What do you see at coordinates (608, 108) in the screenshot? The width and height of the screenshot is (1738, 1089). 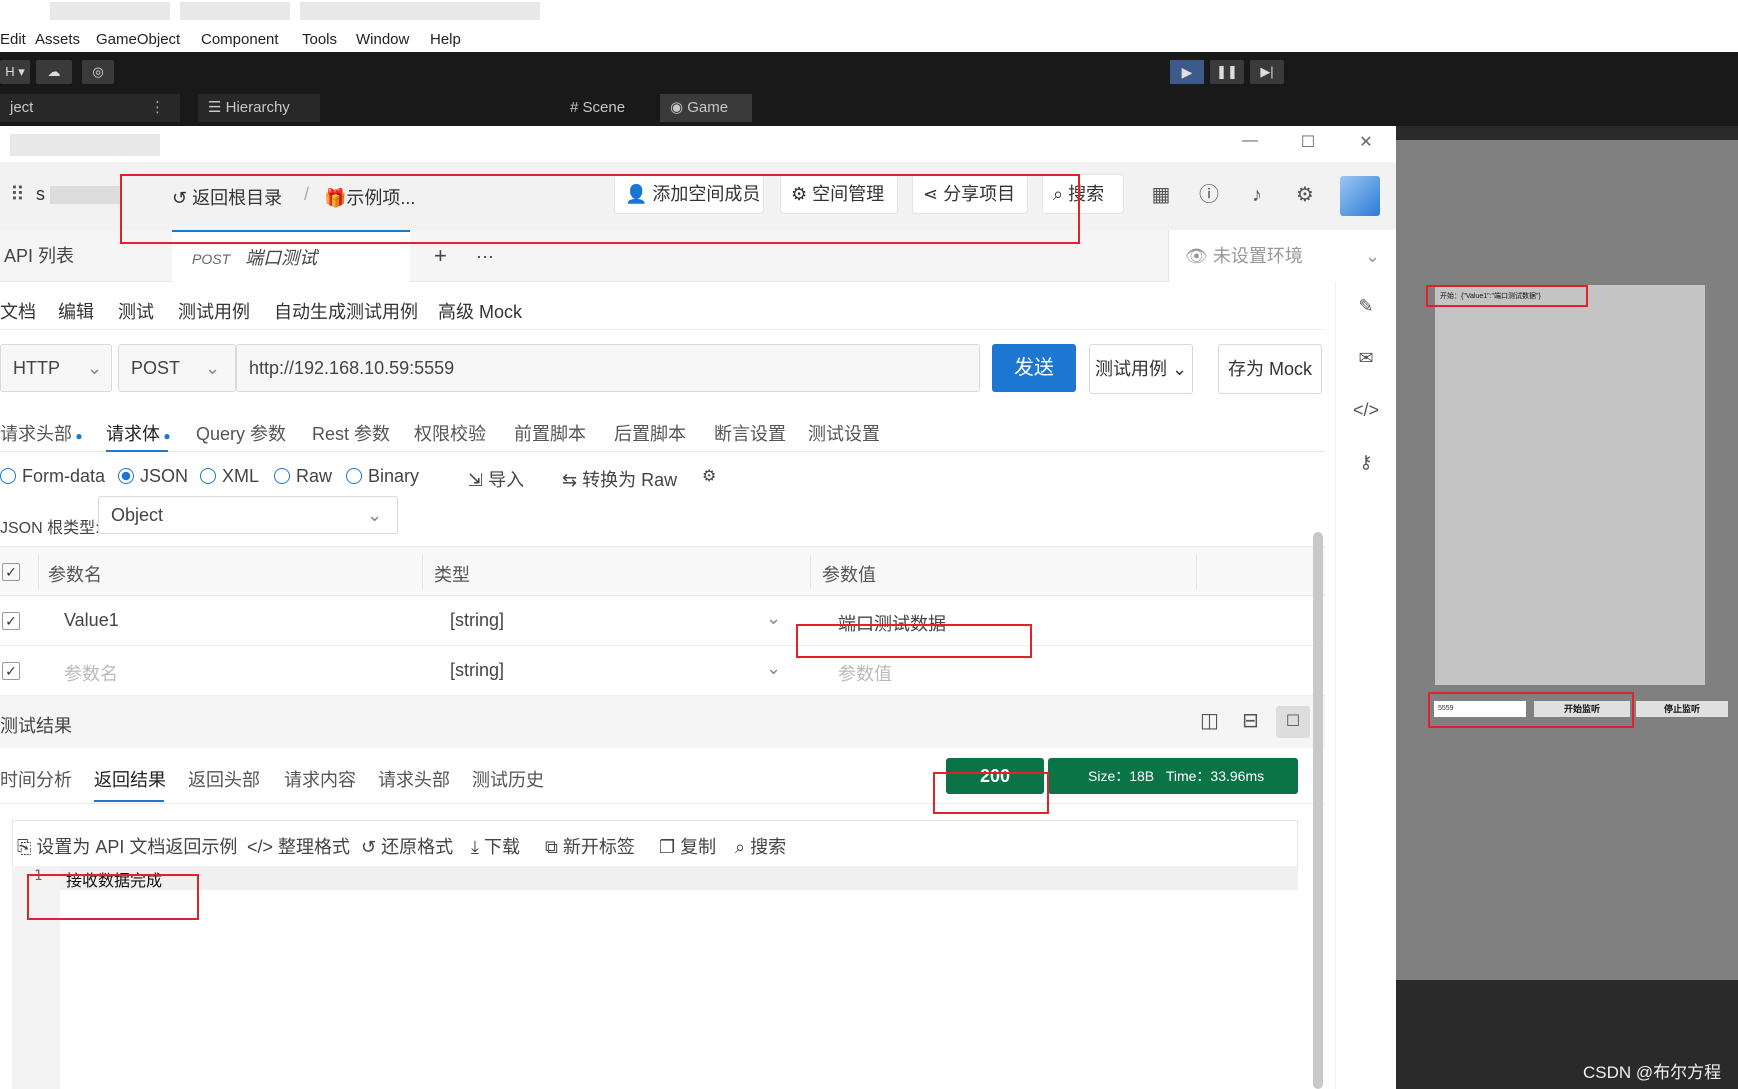 I see `tab-scene: # Scene` at bounding box center [608, 108].